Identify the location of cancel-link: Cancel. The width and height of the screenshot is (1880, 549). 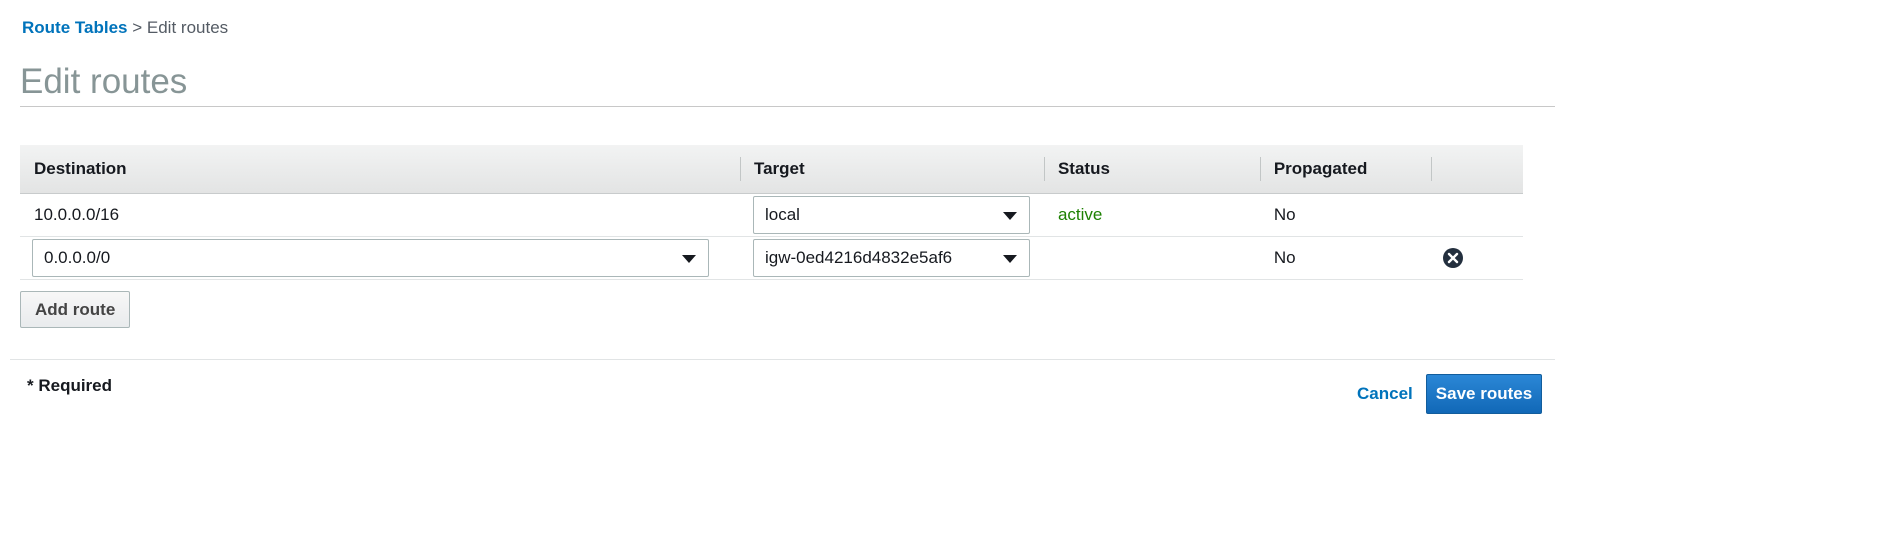
(1385, 394).